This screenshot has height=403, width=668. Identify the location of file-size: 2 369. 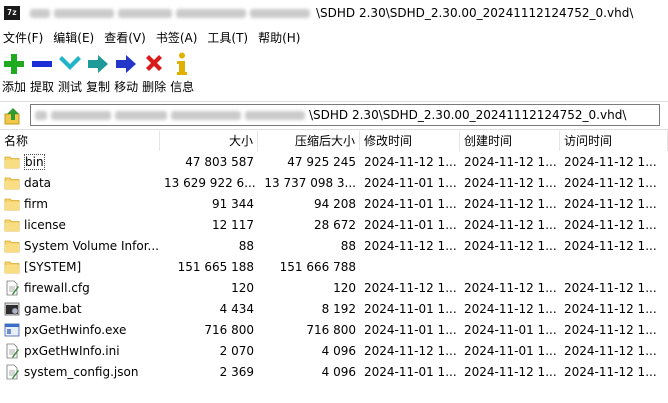
(236, 371).